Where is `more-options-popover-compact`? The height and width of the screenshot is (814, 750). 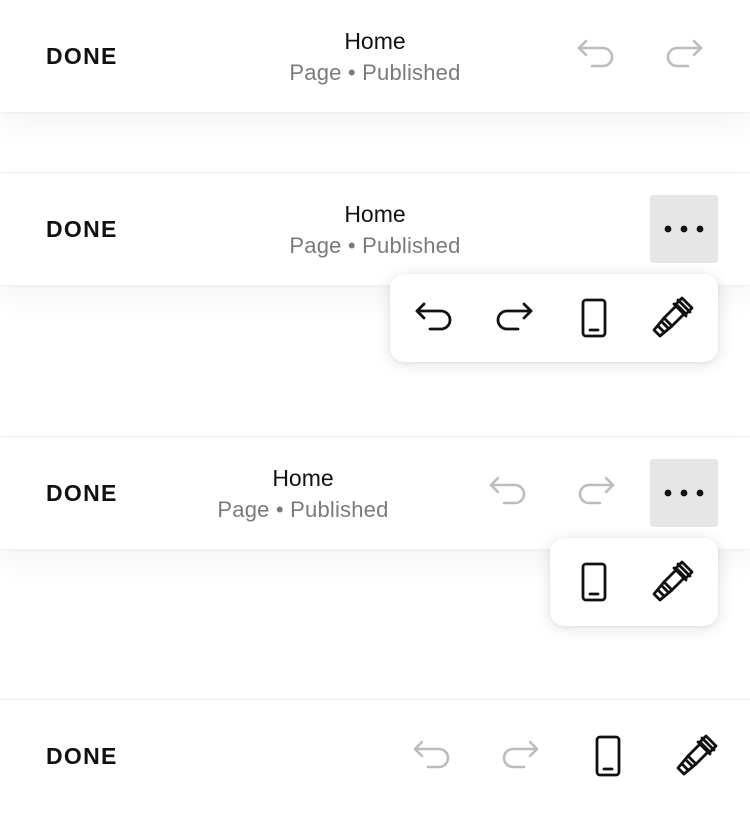
more-options-popover-compact is located at coordinates (634, 582).